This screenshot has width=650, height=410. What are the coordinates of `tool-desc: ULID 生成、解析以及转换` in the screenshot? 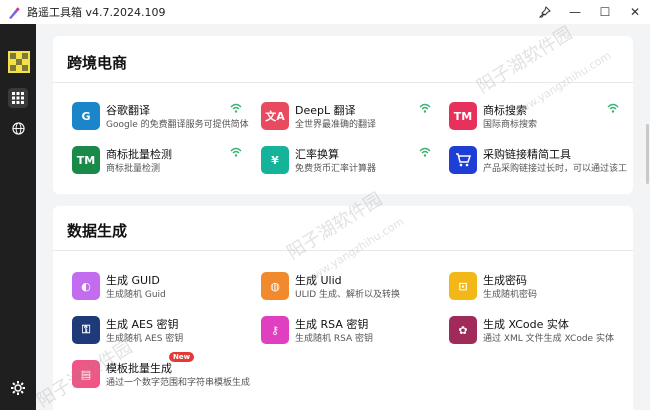 It's located at (348, 295).